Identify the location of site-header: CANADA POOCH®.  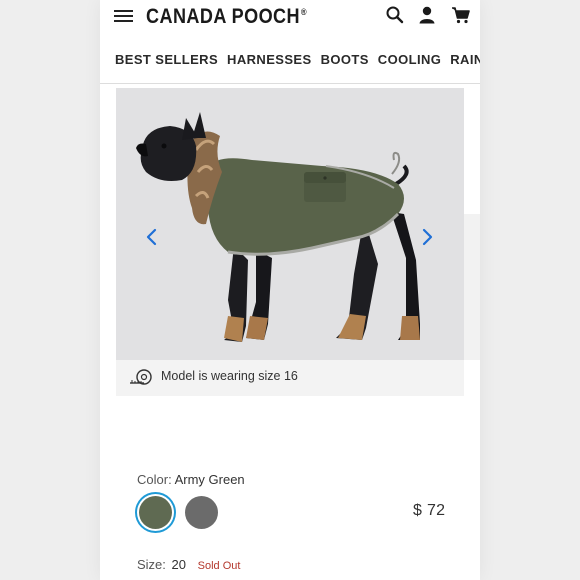
(290, 18).